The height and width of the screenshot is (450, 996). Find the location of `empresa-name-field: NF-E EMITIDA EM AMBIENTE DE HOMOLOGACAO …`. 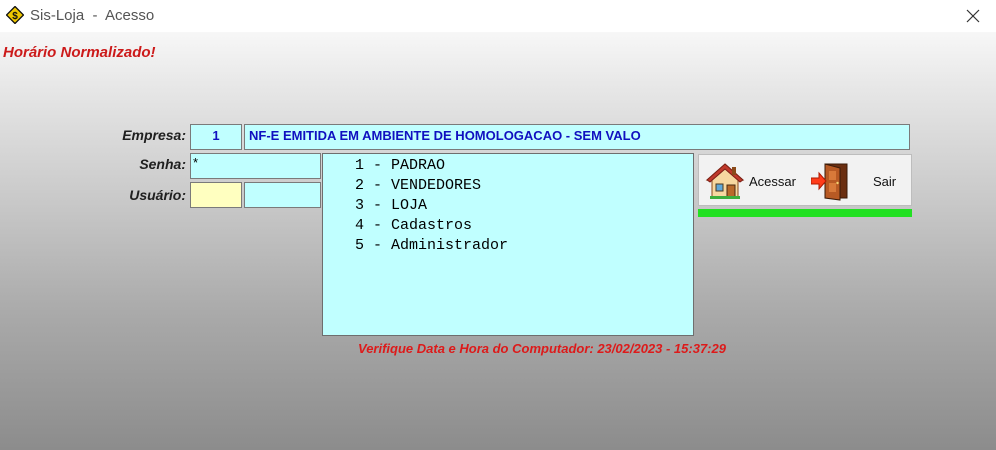

empresa-name-field: NF-E EMITIDA EM AMBIENTE DE HOMOLOGACAO … is located at coordinates (577, 137).